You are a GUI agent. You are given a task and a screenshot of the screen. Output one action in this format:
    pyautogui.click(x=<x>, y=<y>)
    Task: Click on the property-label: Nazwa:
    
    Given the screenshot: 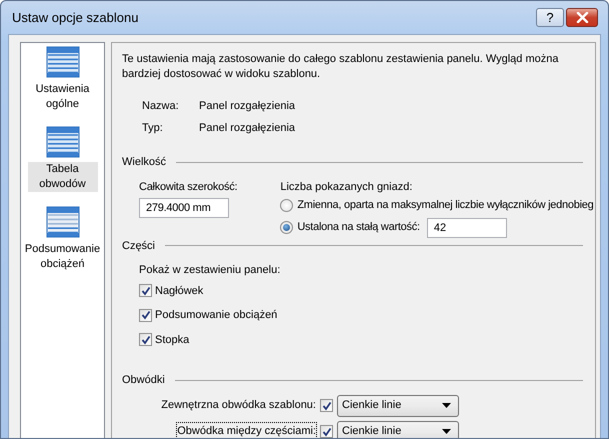 What is the action you would take?
    pyautogui.click(x=161, y=106)
    